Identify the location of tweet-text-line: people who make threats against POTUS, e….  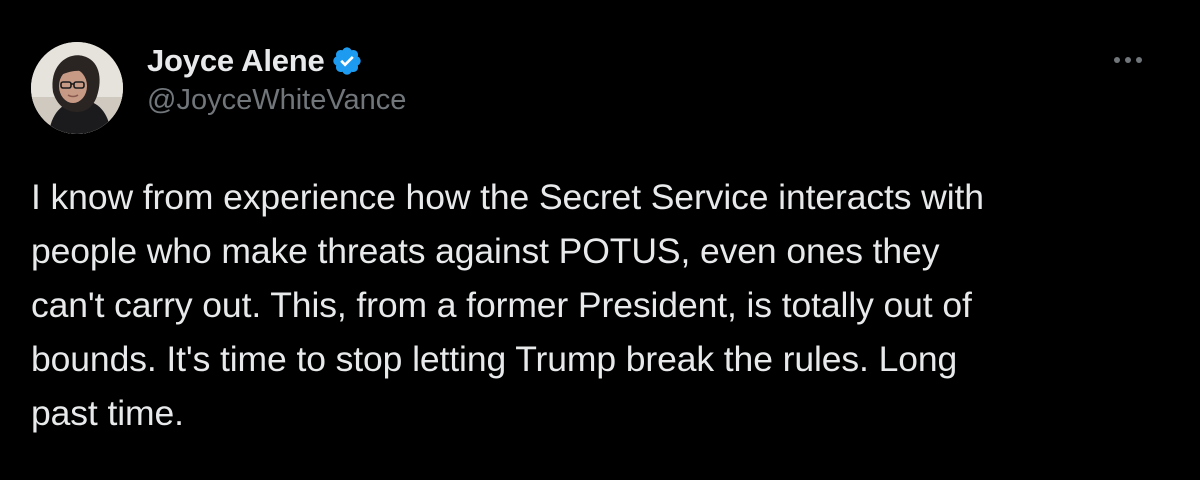
(485, 251).